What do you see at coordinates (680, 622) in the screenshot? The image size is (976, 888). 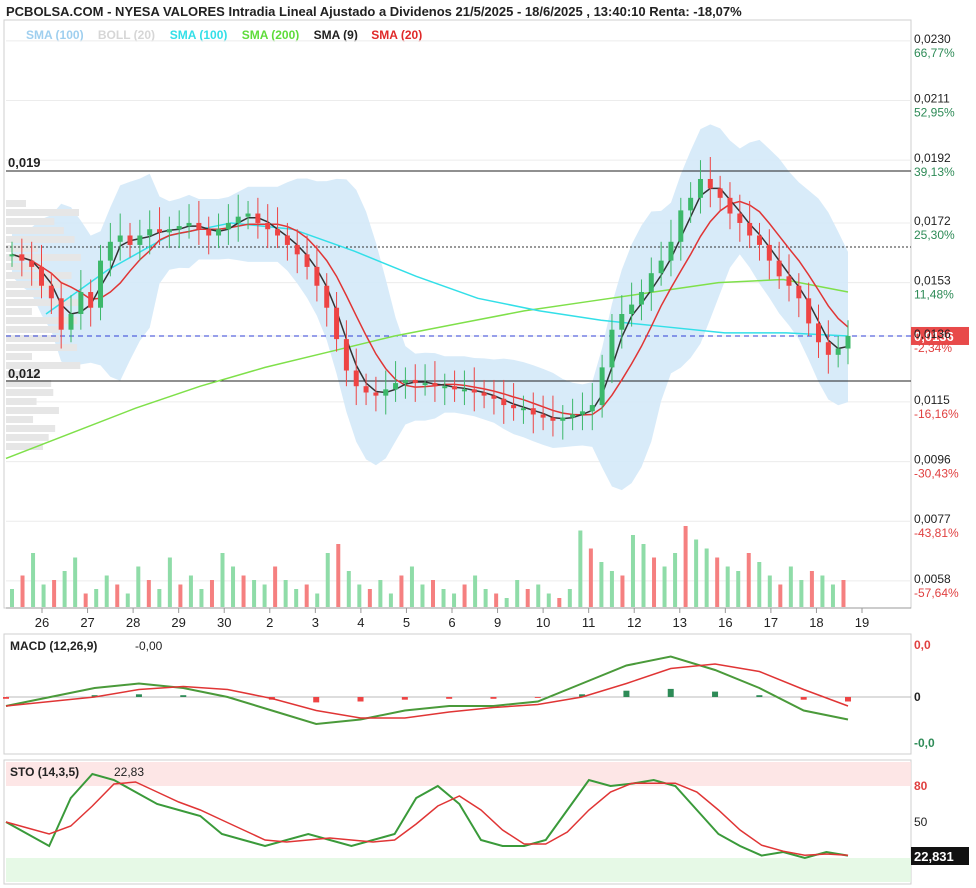 I see `date-tick-14: 13` at bounding box center [680, 622].